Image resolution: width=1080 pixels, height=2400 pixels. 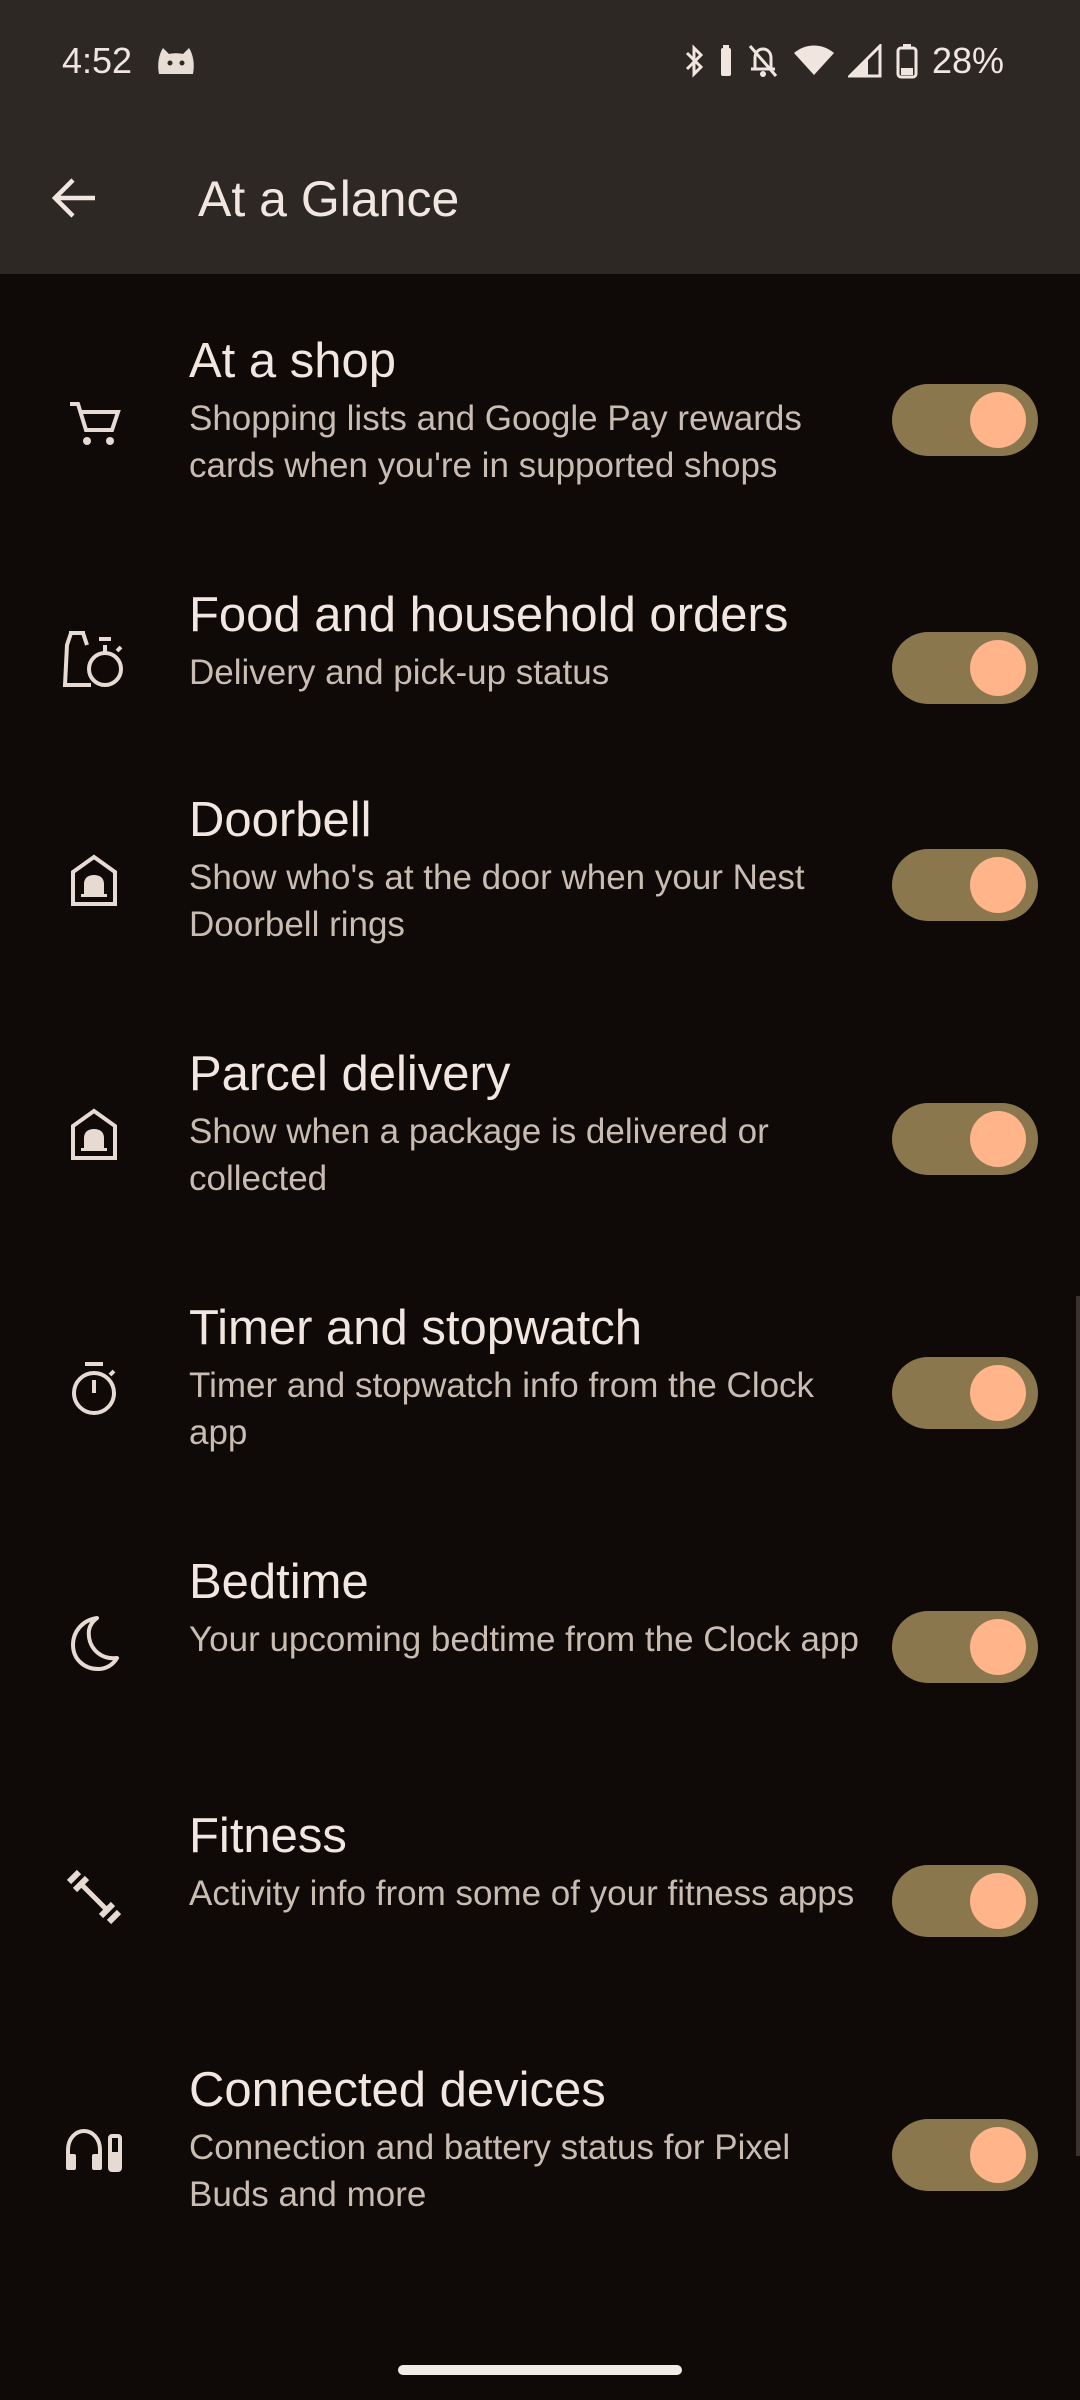 What do you see at coordinates (329, 199) in the screenshot?
I see `page-title: At a Glance` at bounding box center [329, 199].